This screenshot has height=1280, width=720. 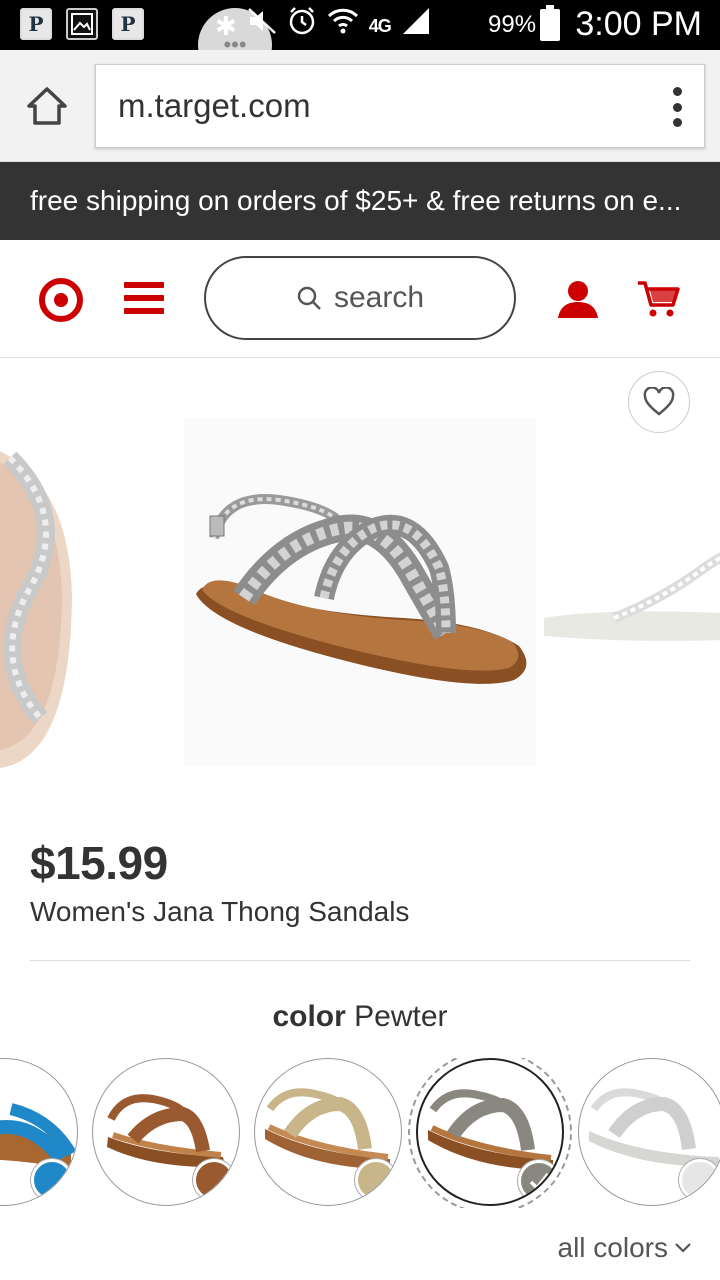 I want to click on home-icon, so click(x=47, y=106).